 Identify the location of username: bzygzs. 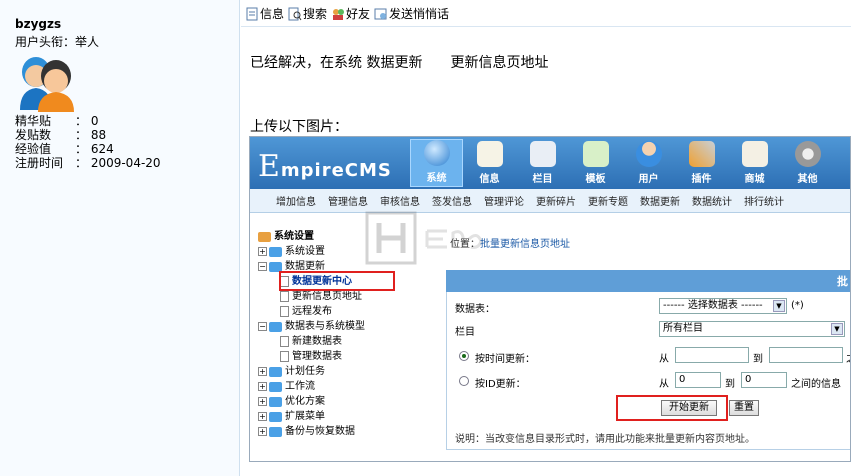
(38, 24).